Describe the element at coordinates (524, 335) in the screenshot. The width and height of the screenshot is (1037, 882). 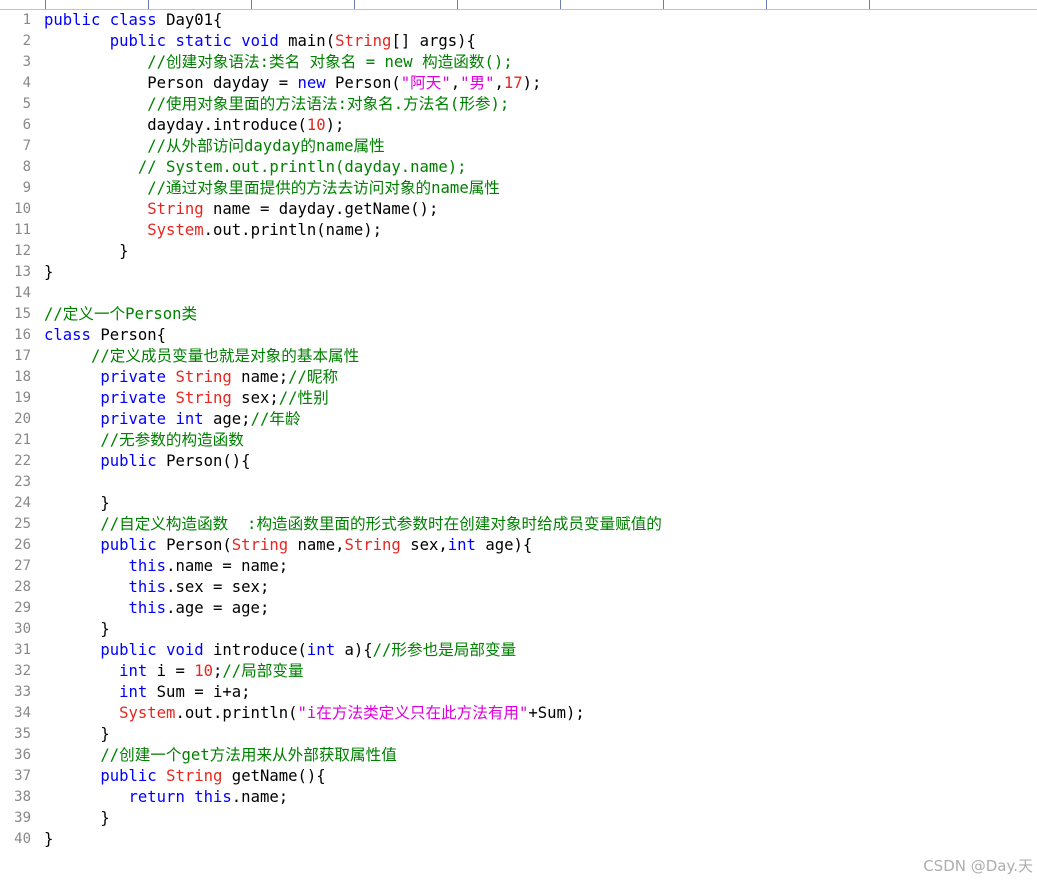
I see `code-line: 16 class Person{` at that location.